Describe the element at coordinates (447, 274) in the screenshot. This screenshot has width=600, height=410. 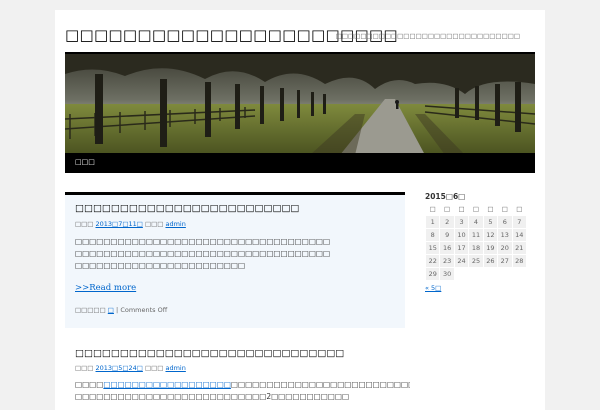
I see `calendar-day: 30` at that location.